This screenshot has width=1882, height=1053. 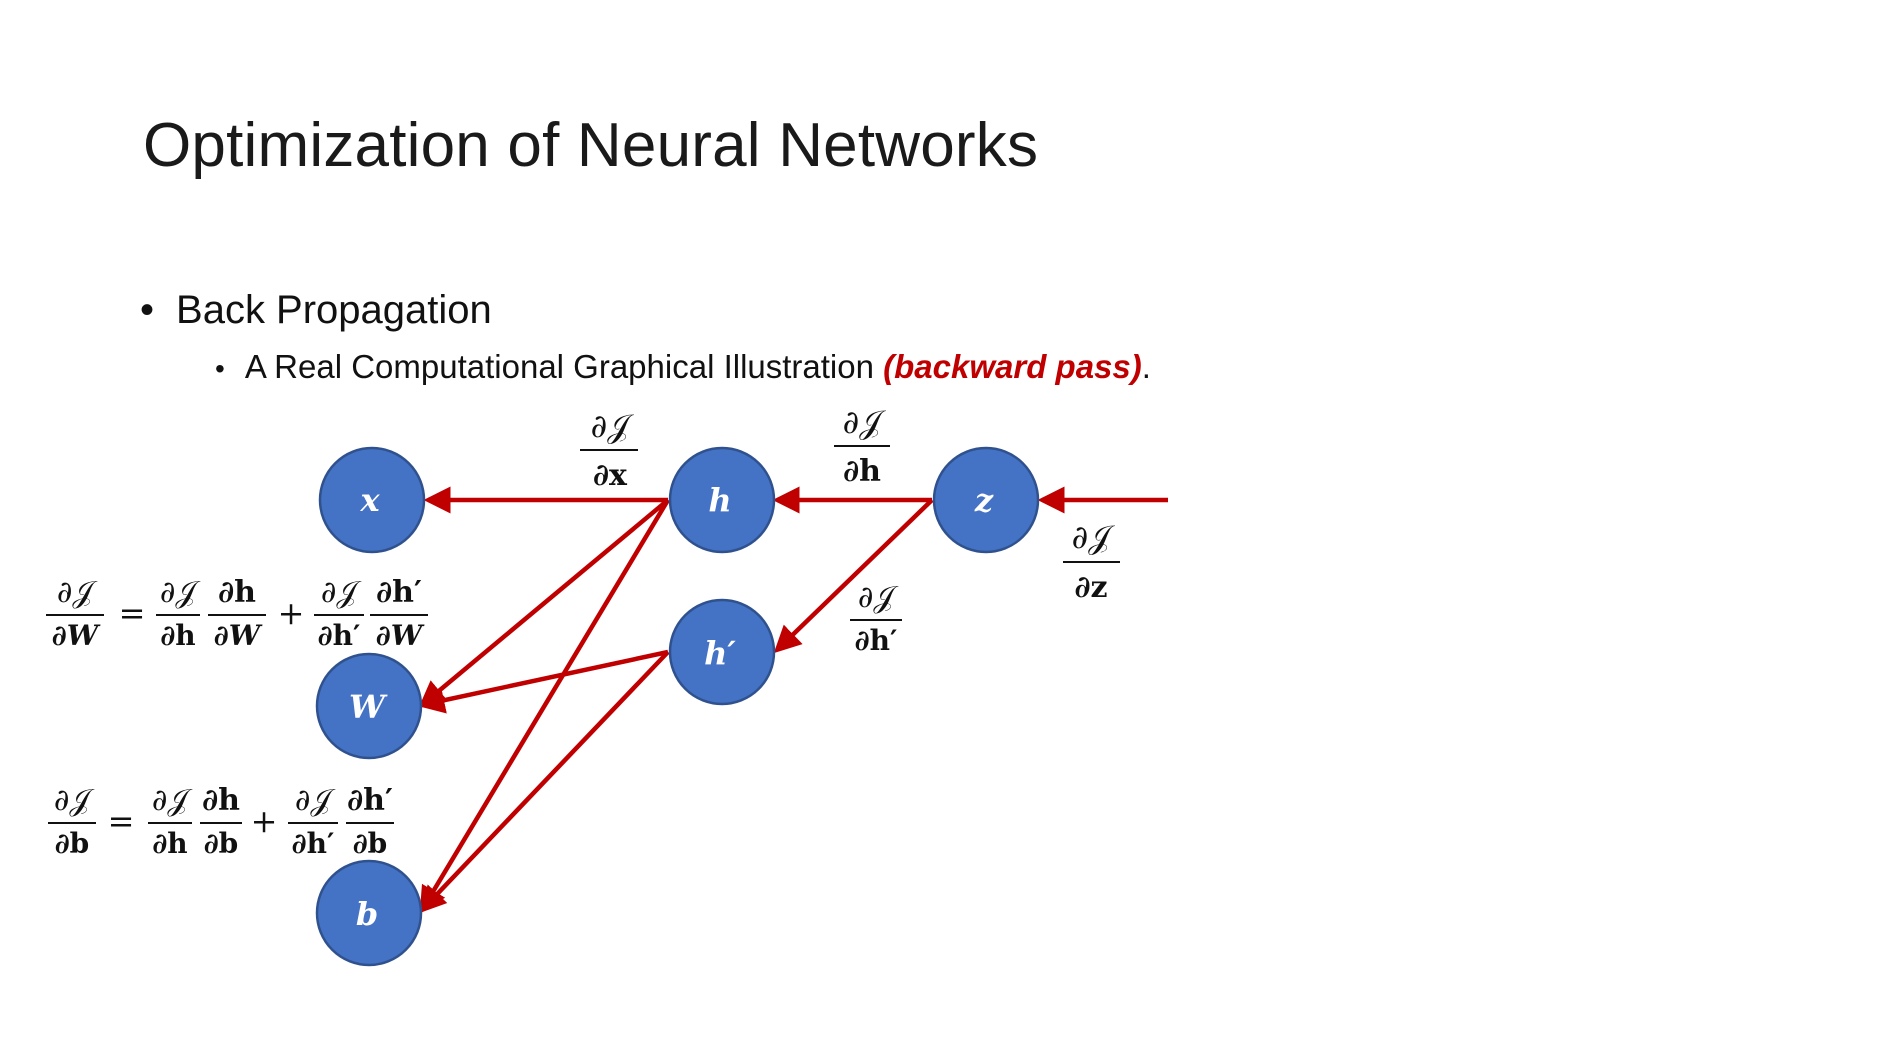 I want to click on edge-hprime-to-b, so click(x=544, y=782).